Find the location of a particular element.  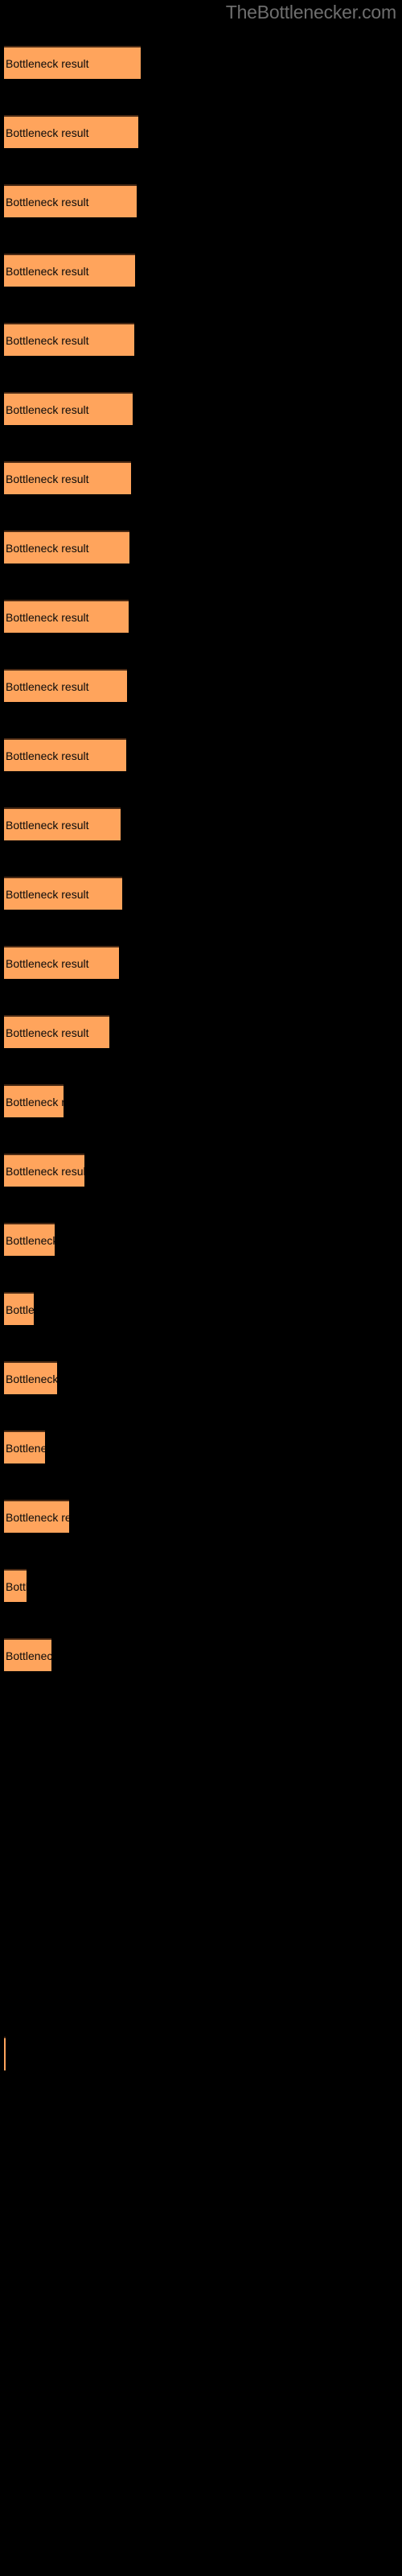

bar-7: Bottleneck result is located at coordinates (67, 477).